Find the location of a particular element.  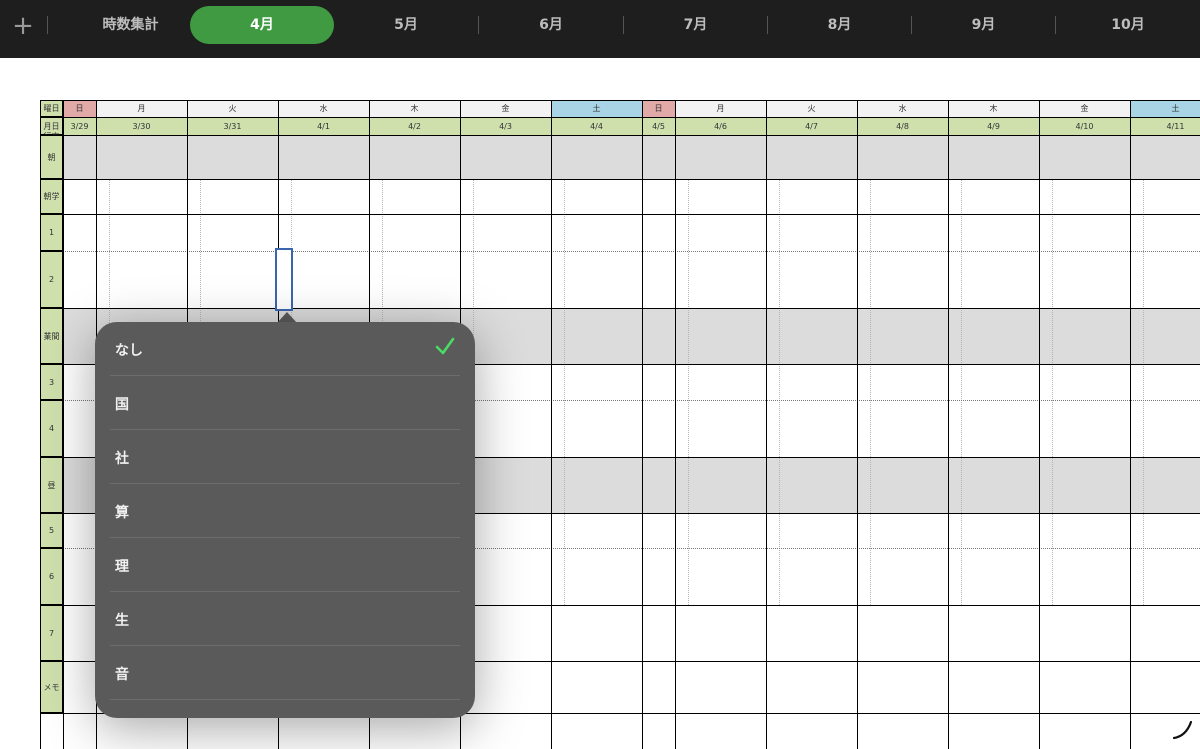

option-none: なし is located at coordinates (285, 349).